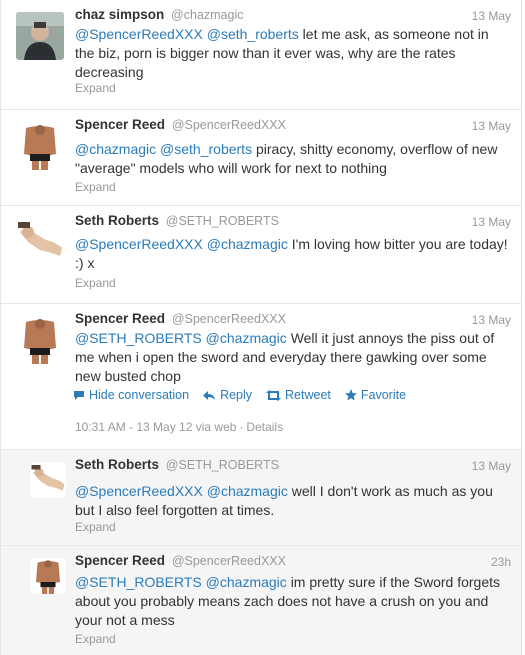 The image size is (525, 655). I want to click on retweet-button: Retweet, so click(298, 395).